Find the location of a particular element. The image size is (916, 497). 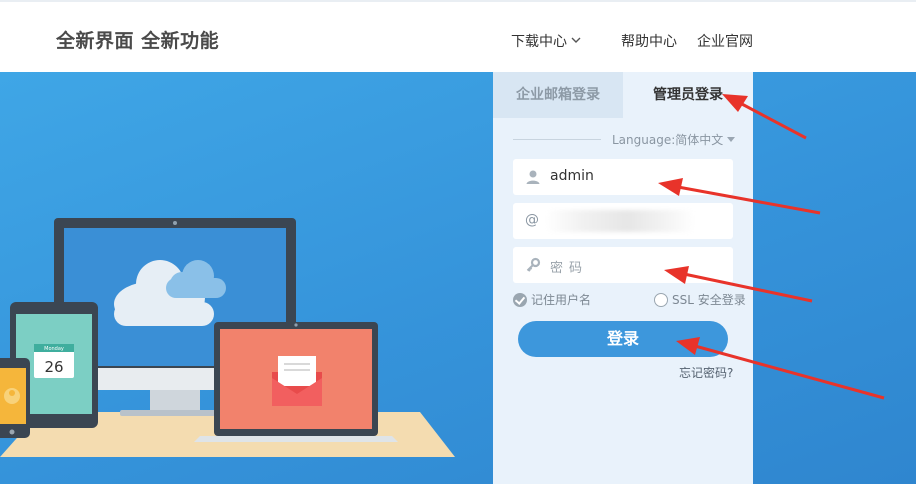

top-header: 全新界面 全新功能 下载中心 帮助中心 企业官网 is located at coordinates (458, 36).